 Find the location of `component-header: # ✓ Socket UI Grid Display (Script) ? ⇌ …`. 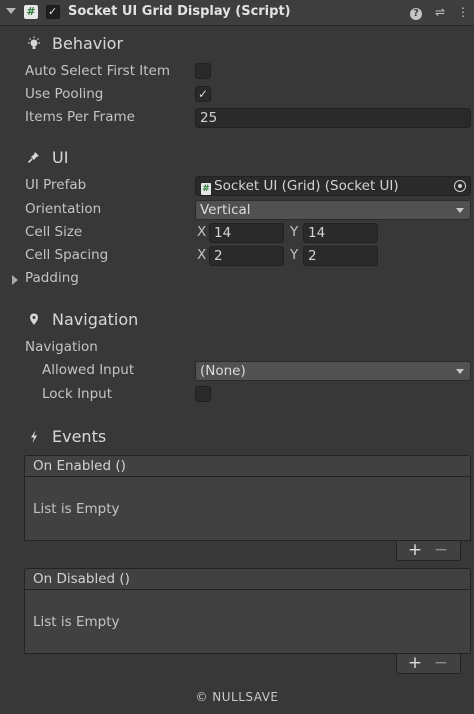

component-header: # ✓ Socket UI Grid Display (Script) ? ⇌ … is located at coordinates (237, 13).